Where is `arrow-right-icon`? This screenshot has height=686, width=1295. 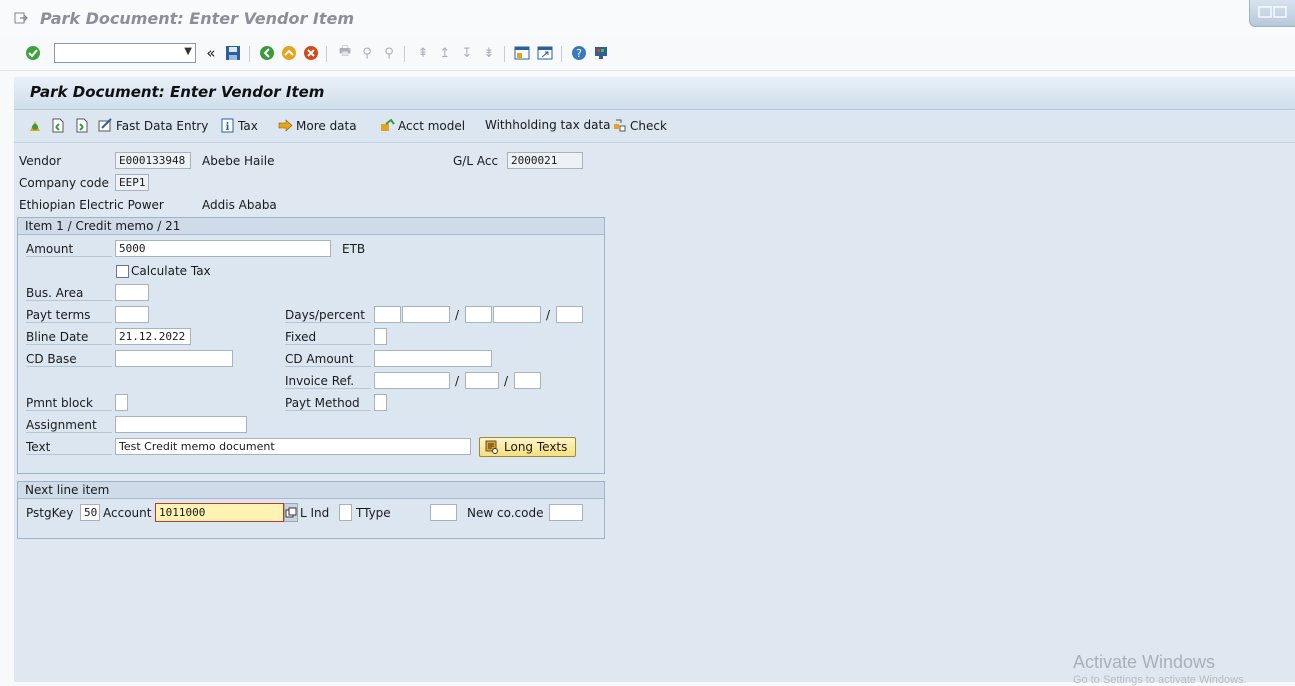 arrow-right-icon is located at coordinates (285, 125).